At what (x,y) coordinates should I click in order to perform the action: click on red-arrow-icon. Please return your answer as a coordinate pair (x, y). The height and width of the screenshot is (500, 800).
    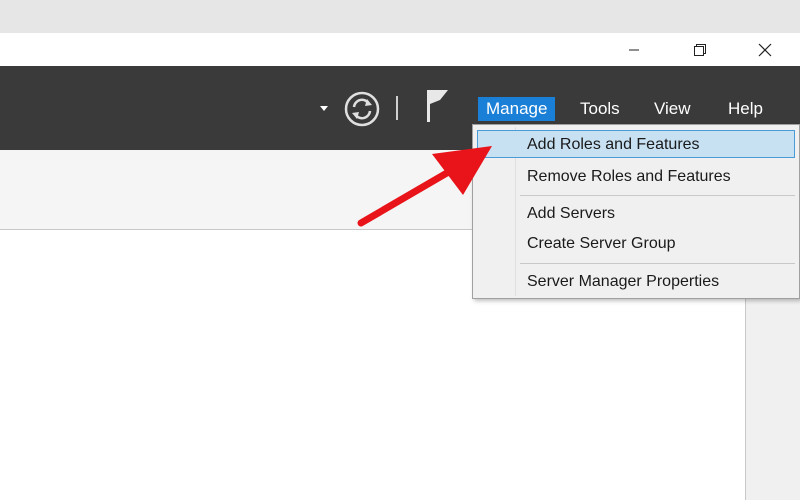
    Looking at the image, I should click on (424, 186).